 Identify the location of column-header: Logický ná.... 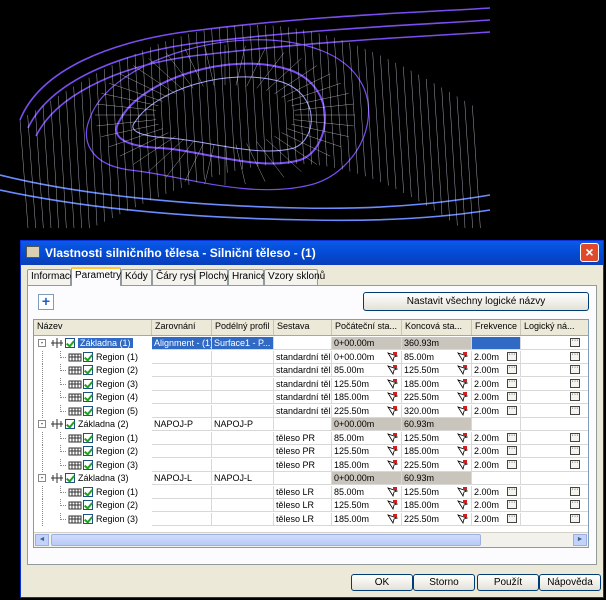
(554, 327).